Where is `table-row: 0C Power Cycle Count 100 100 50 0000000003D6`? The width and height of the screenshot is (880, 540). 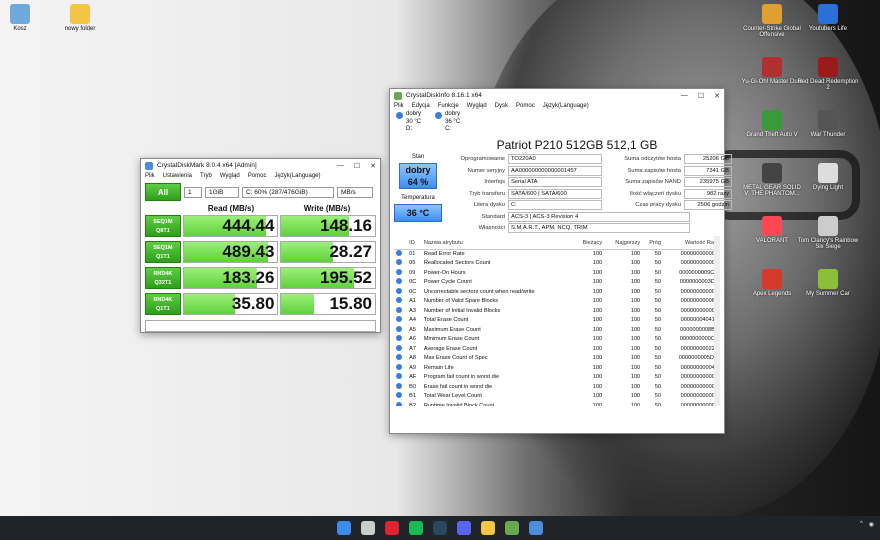 table-row: 0C Power Cycle Count 100 100 50 0000000003D6 is located at coordinates (557, 283).